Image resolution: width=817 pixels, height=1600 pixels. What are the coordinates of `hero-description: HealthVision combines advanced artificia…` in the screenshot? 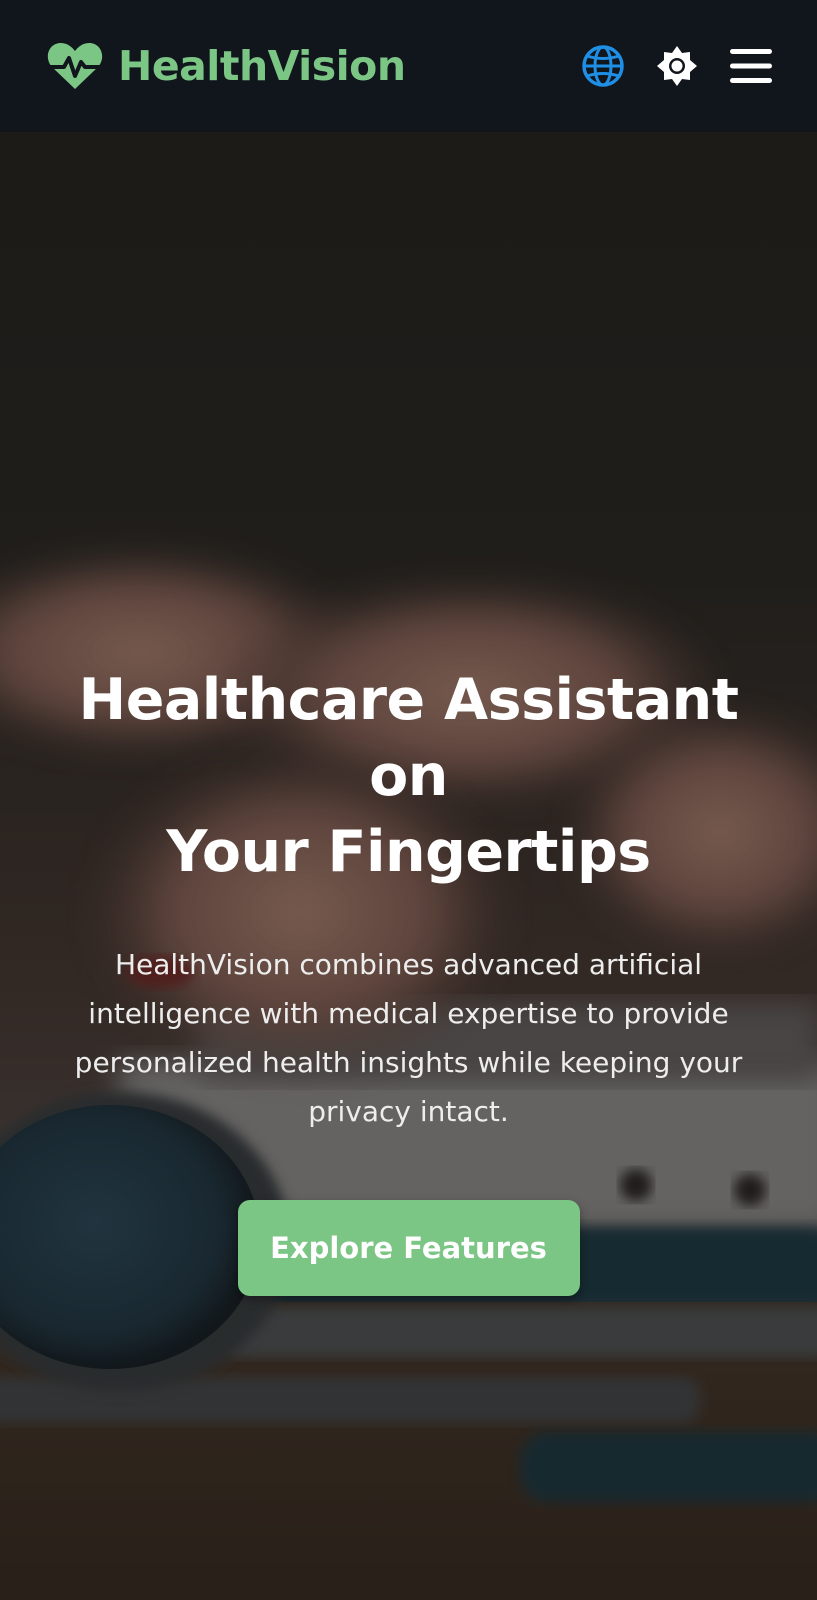 It's located at (408, 1038).